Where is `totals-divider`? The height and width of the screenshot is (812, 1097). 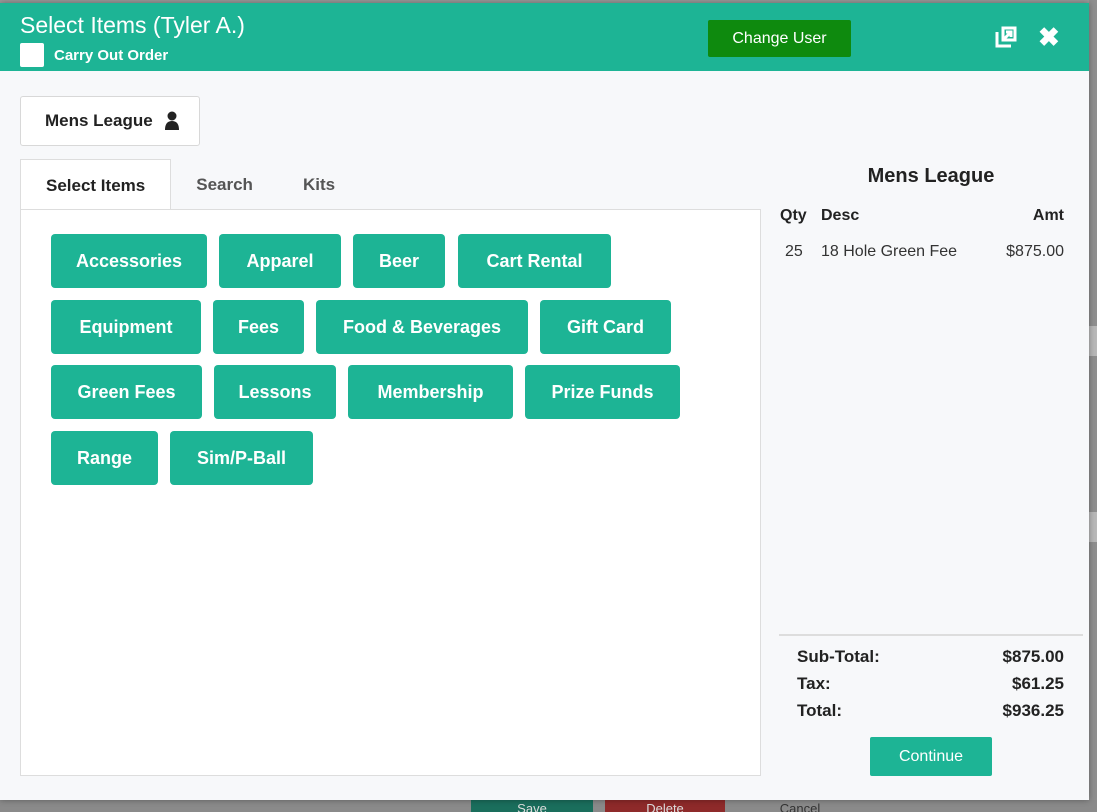
totals-divider is located at coordinates (931, 635).